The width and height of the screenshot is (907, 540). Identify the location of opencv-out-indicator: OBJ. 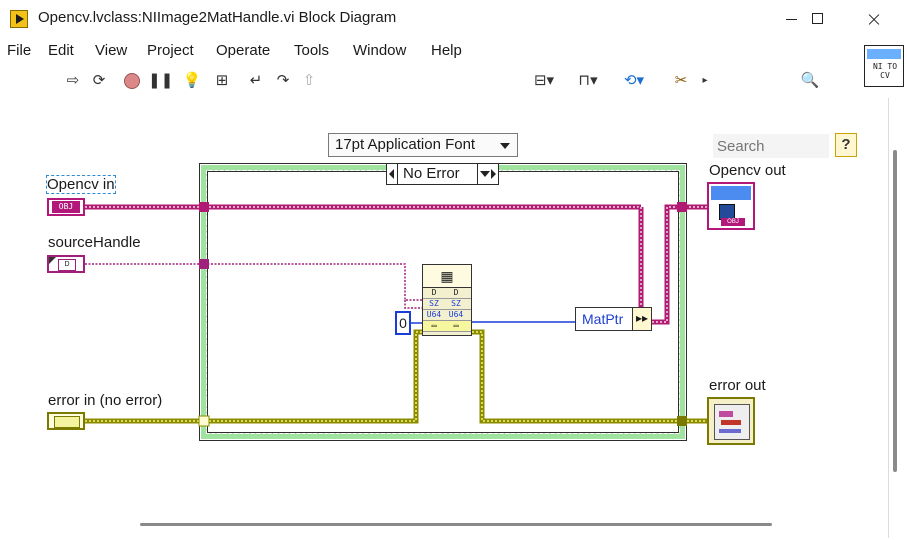
(731, 206).